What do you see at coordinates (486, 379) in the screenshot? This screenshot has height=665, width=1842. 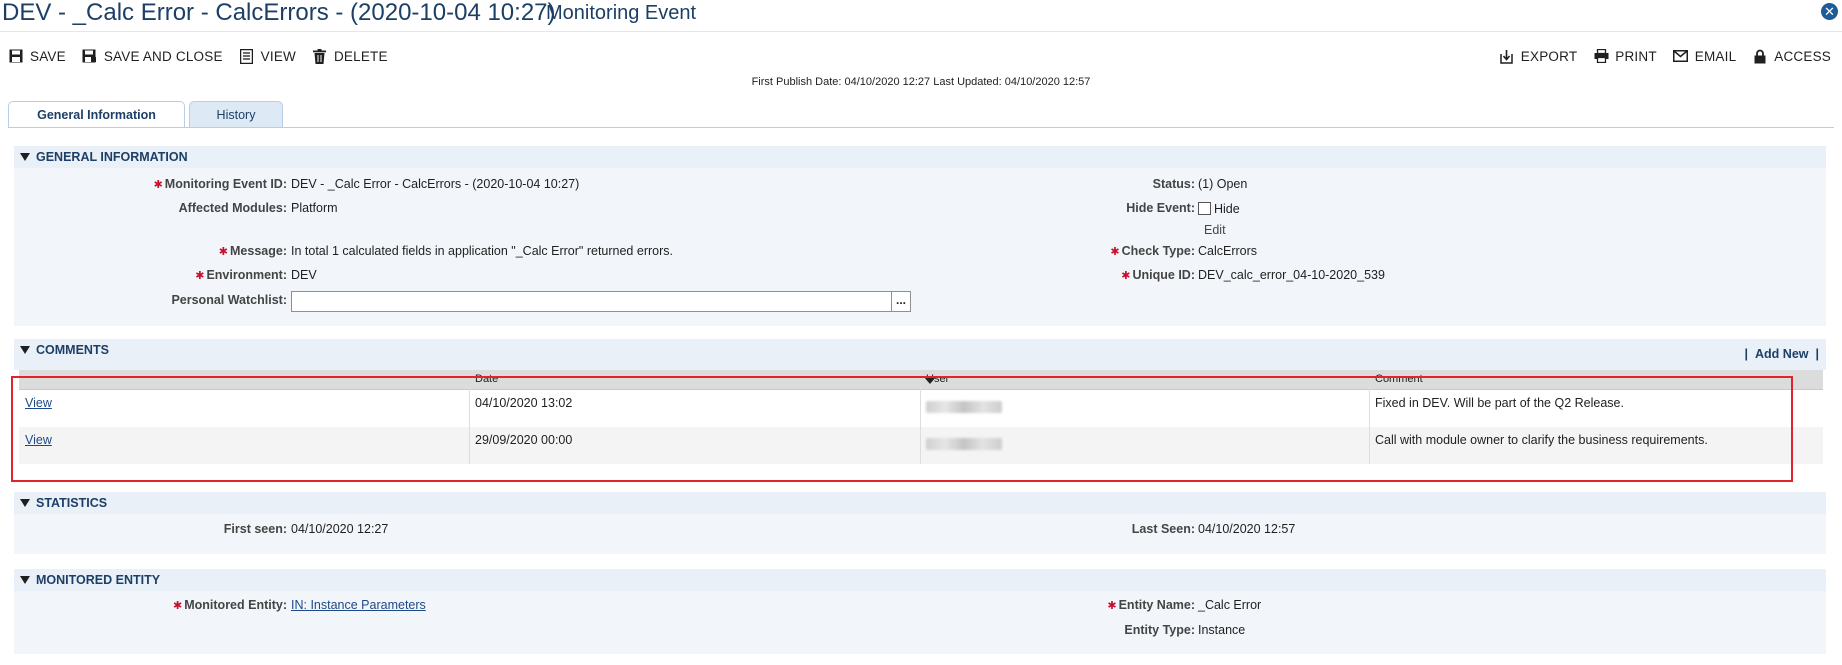 I see `column-header-date: Date` at bounding box center [486, 379].